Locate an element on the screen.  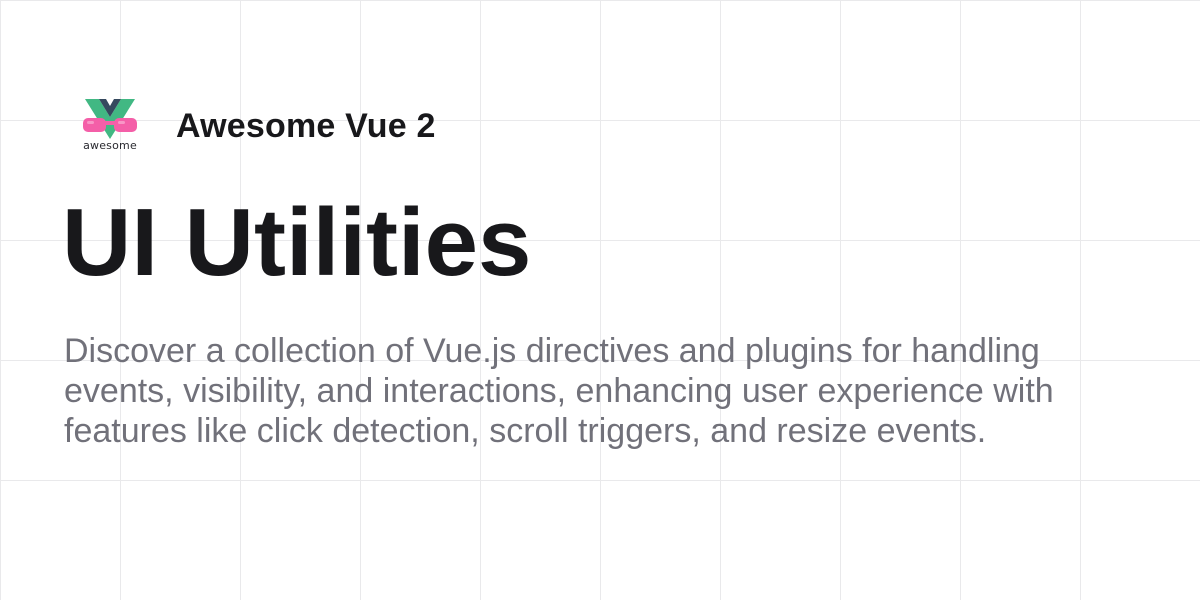
brand-header: awesome Awesome Vue 2 is located at coordinates (258, 126).